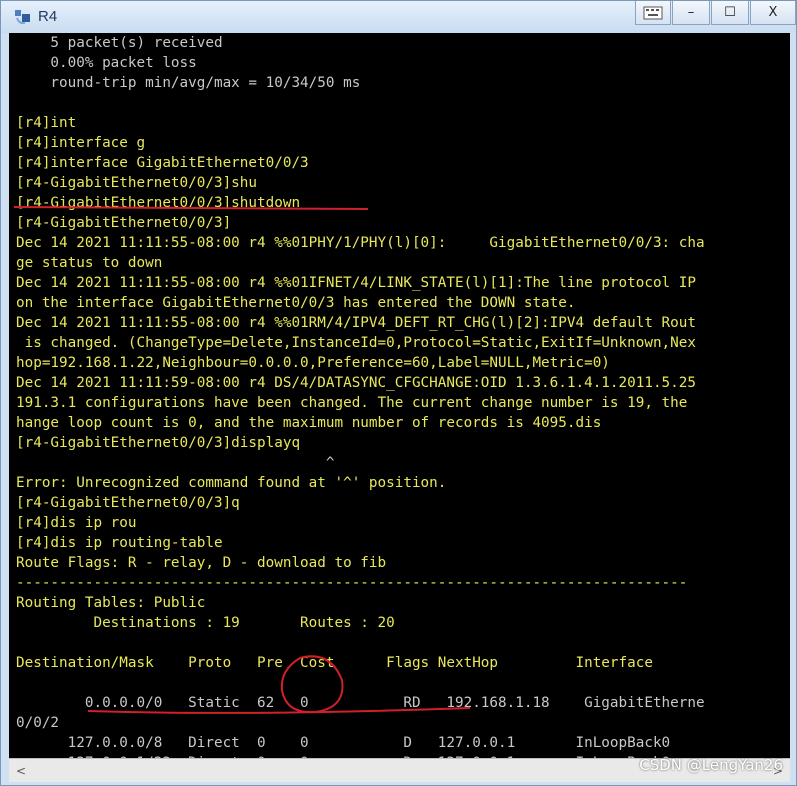 The image size is (797, 786). I want to click on watermark: CSDN @LengYan26, so click(711, 765).